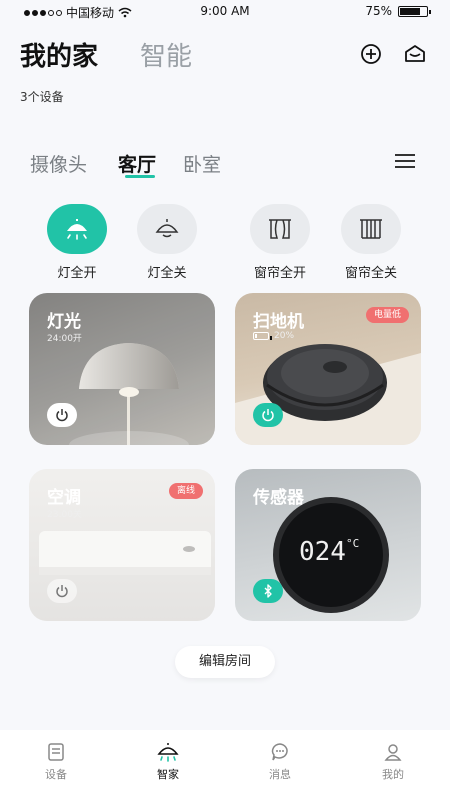  I want to click on quick-action-label: 灯全开, so click(77, 273).